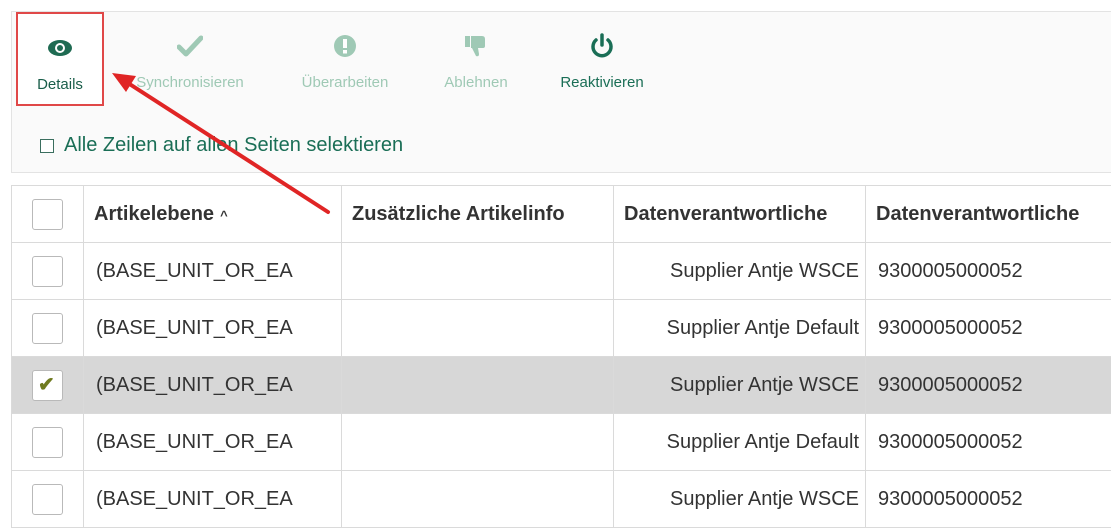  I want to click on select-all-rows: Alle Zeilen auf allen Seiten selektieren, so click(221, 145).